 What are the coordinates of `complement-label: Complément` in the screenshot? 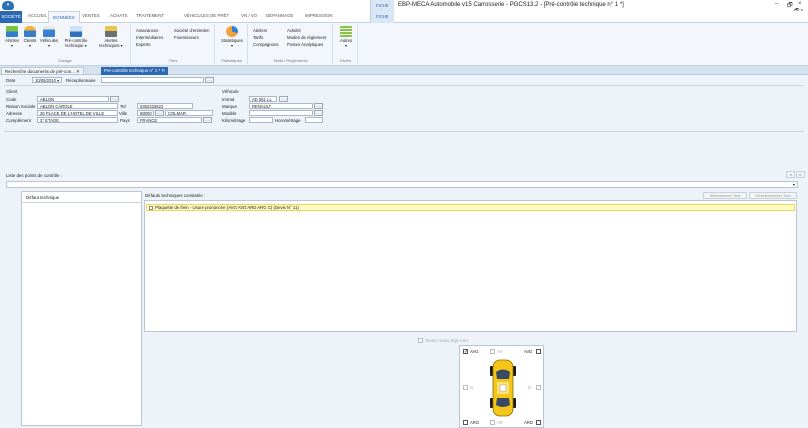 It's located at (18, 120).